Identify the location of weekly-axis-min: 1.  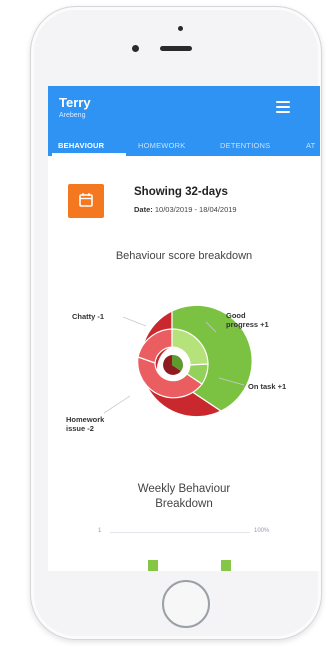
(100, 531).